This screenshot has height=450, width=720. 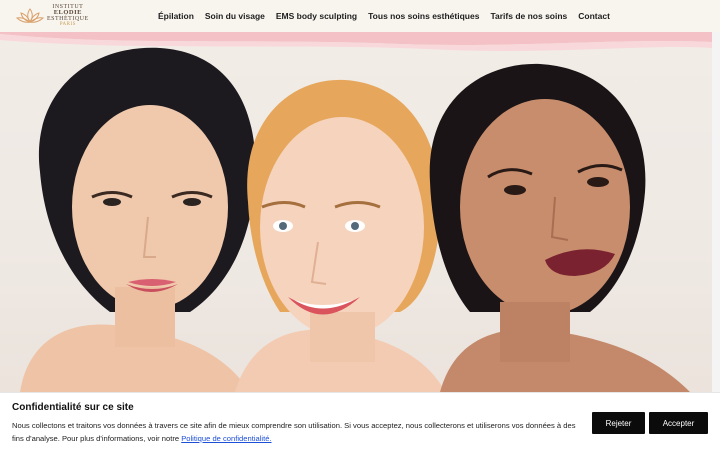 What do you see at coordinates (30, 15) in the screenshot?
I see `lotus-icon` at bounding box center [30, 15].